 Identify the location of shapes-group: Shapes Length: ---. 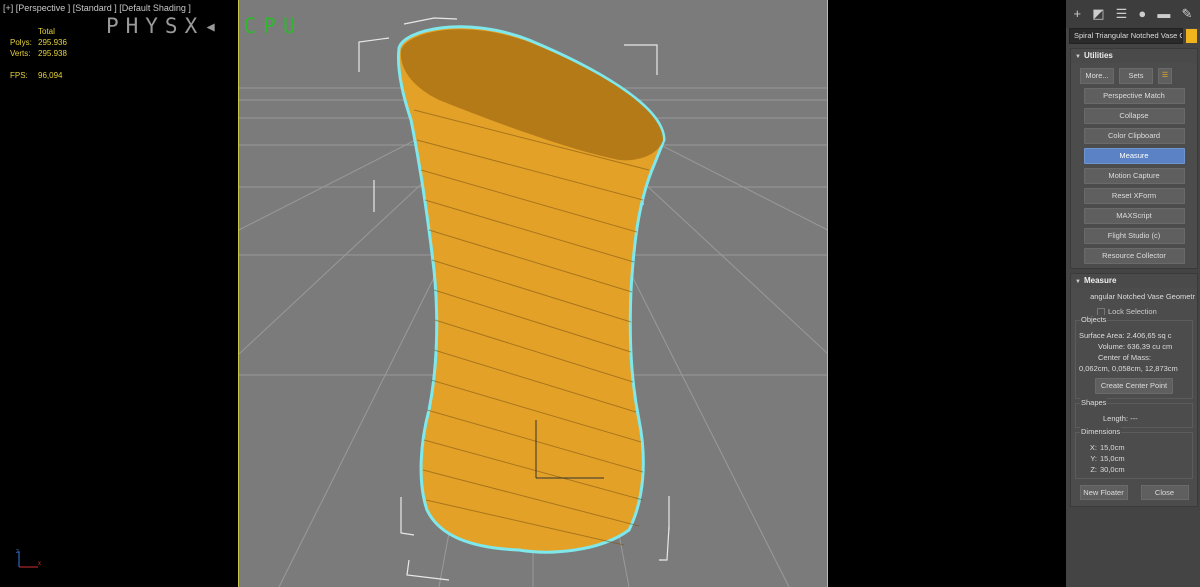
(1134, 413).